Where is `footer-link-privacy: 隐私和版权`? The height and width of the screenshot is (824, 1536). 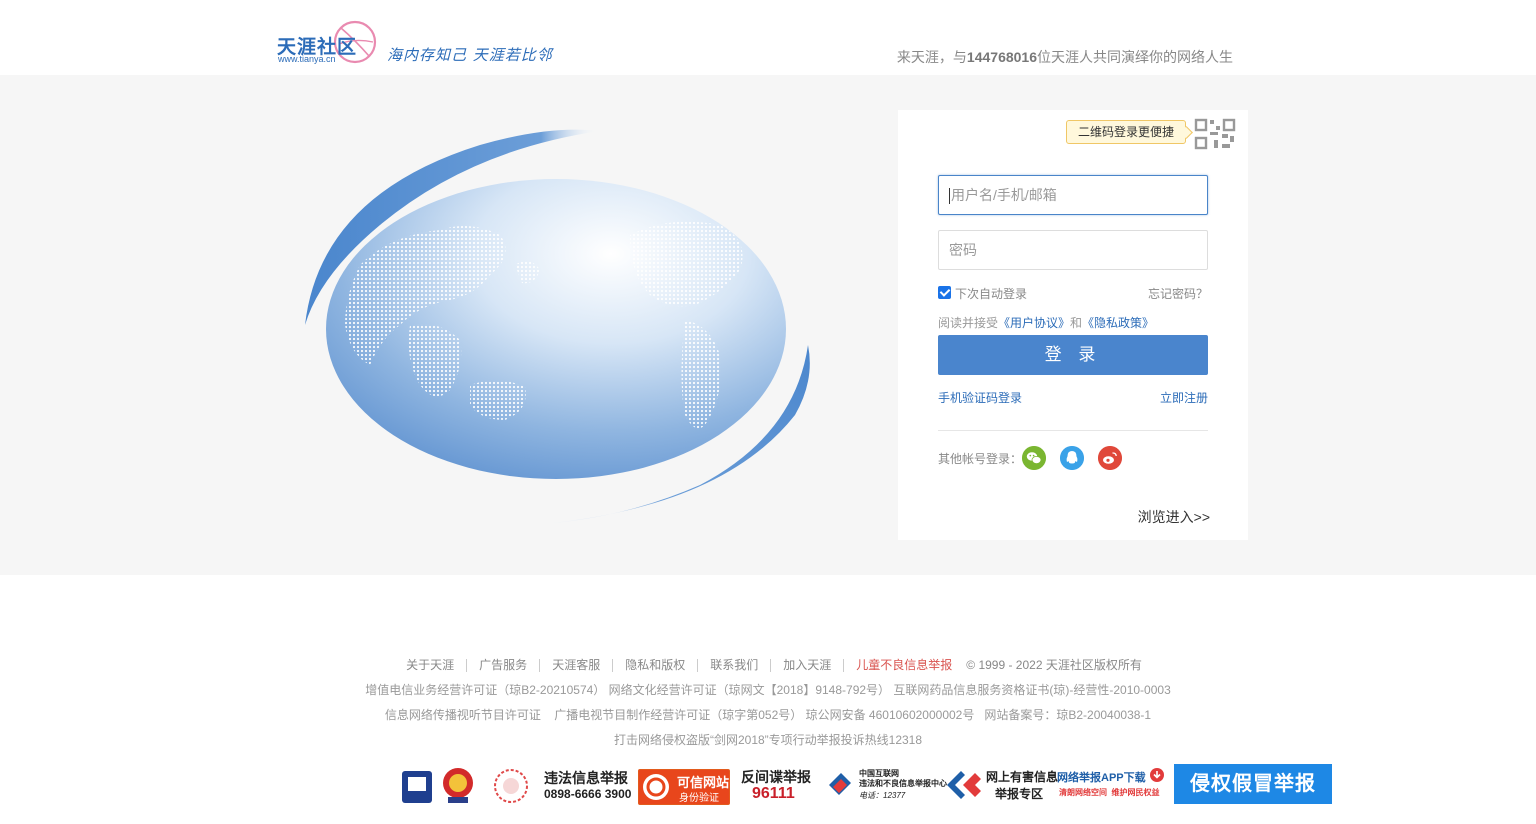
footer-link-privacy: 隐私和版权 is located at coordinates (656, 665).